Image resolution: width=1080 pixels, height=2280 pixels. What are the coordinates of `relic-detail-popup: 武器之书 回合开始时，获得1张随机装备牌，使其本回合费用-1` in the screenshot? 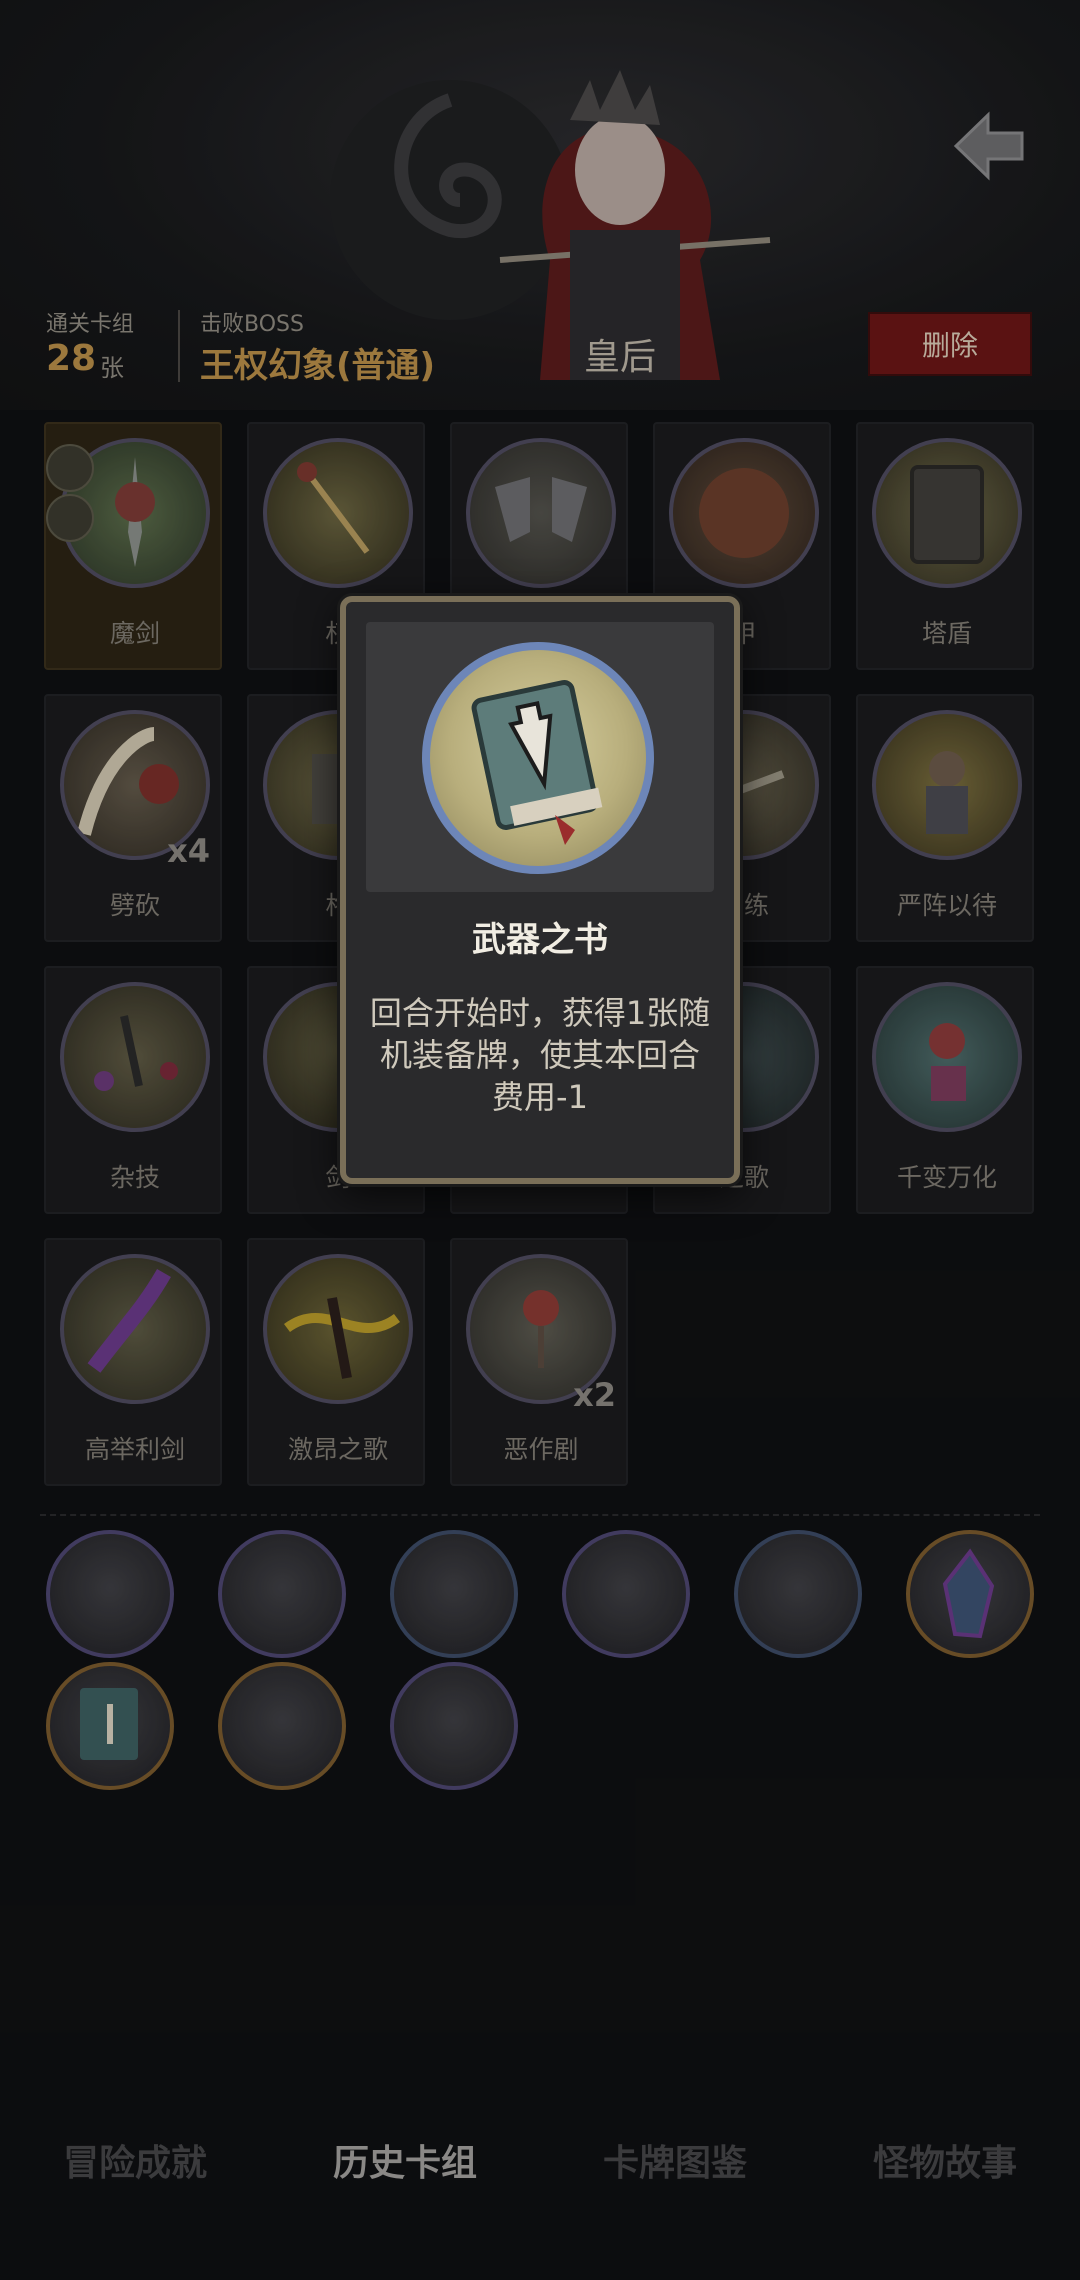 It's located at (540, 890).